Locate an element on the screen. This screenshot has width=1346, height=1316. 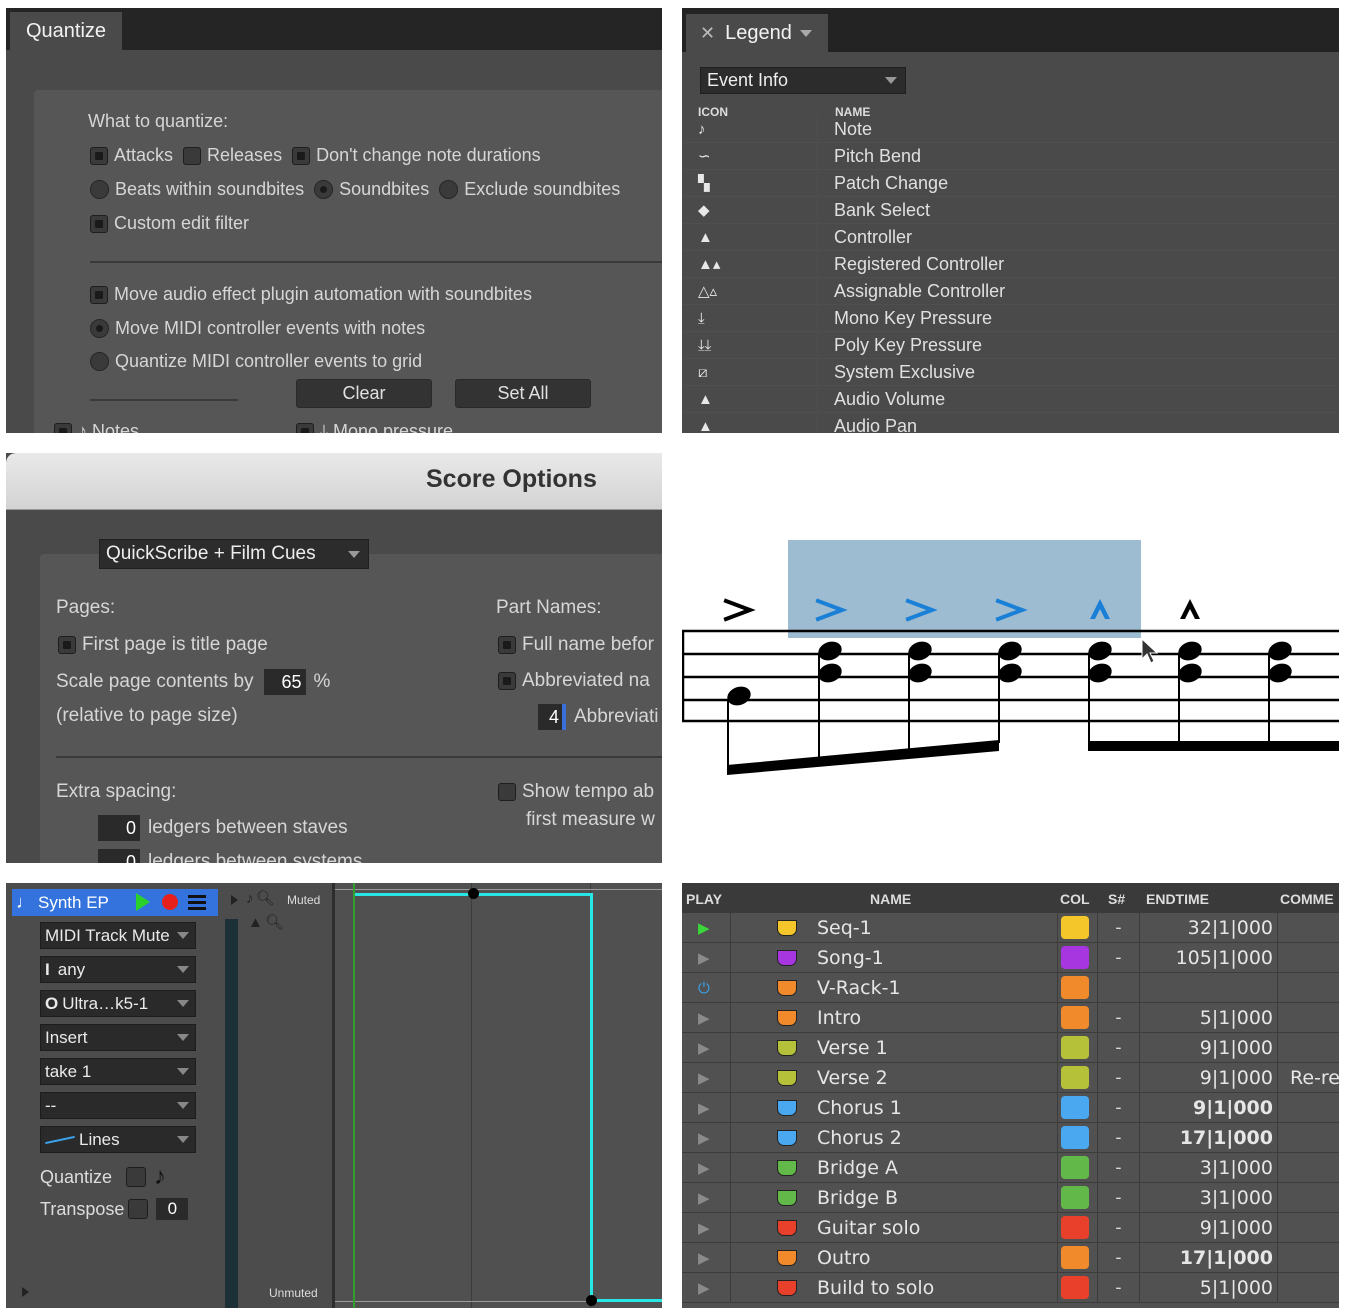
table-row: ▶ Chorus 1 -9|1|000 is located at coordinates (1010, 1107).